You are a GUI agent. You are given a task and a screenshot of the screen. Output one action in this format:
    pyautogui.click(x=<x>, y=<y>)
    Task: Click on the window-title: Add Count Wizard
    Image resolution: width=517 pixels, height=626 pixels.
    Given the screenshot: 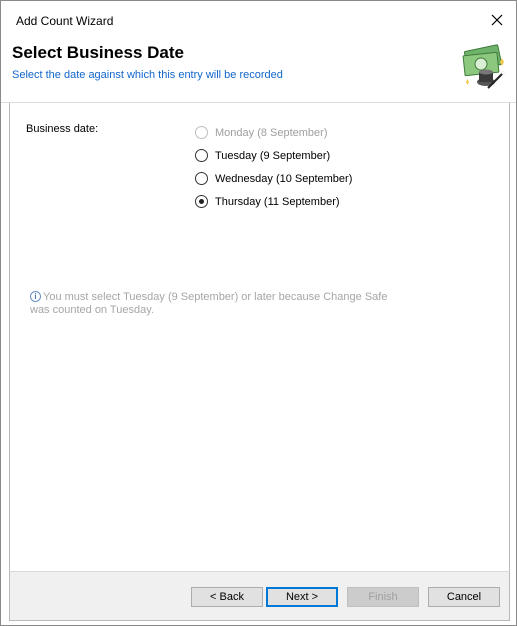 What is the action you would take?
    pyautogui.click(x=65, y=21)
    